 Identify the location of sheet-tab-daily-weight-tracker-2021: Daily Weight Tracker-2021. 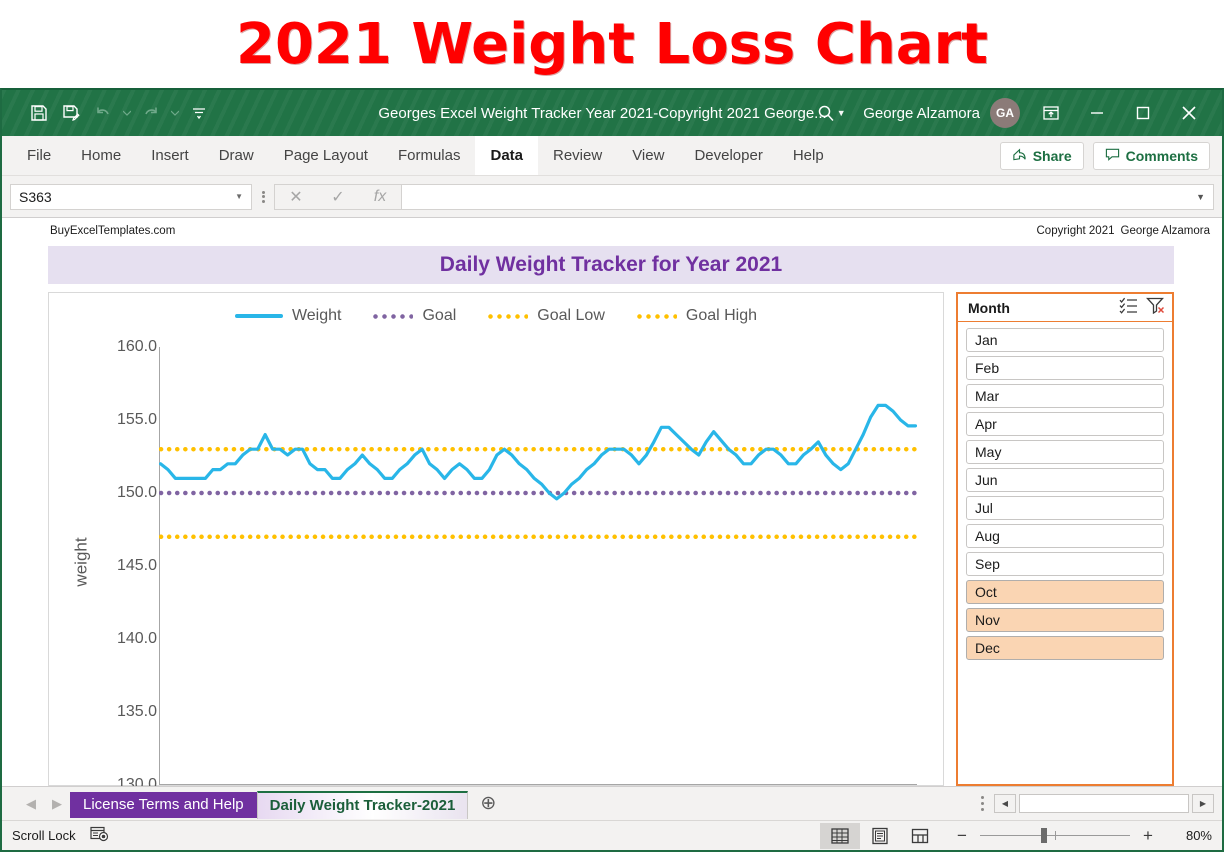
(362, 804).